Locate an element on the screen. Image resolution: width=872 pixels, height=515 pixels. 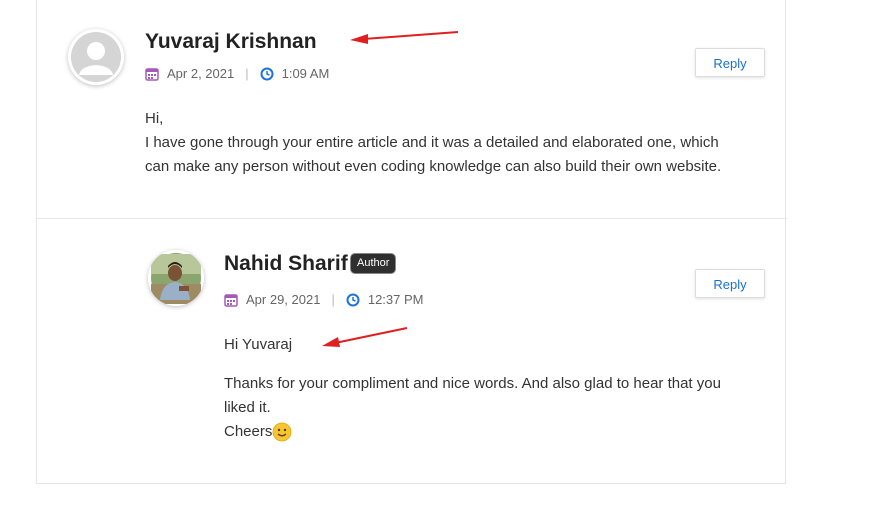
comment-divider is located at coordinates (412, 218).